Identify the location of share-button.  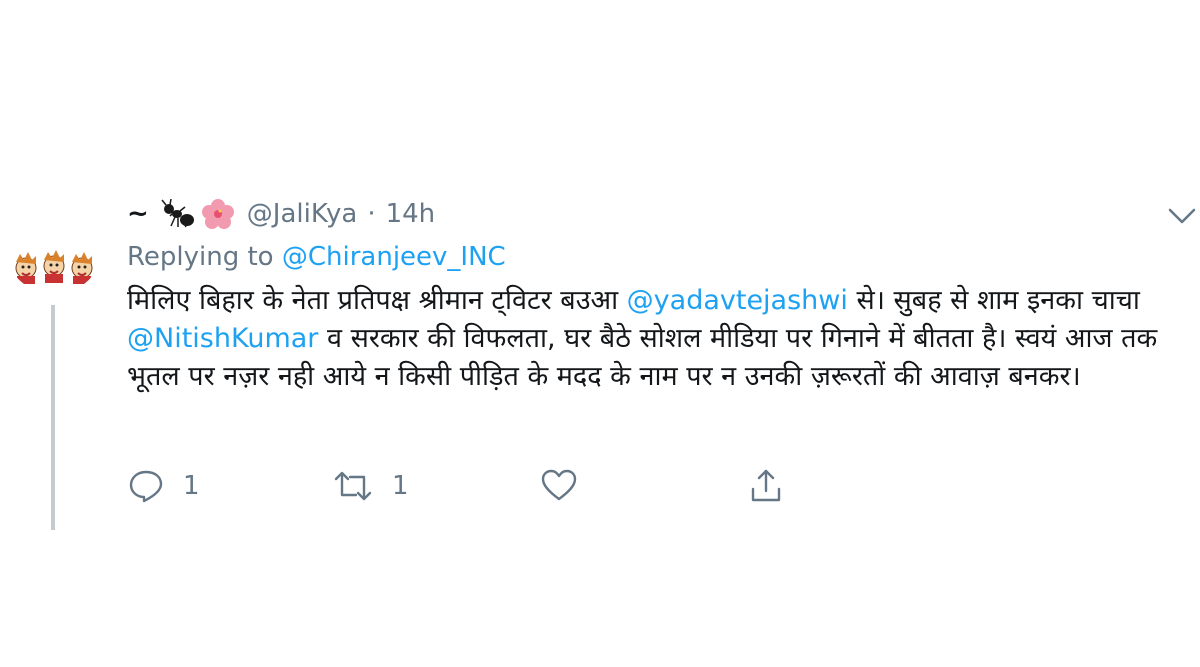
(766, 486).